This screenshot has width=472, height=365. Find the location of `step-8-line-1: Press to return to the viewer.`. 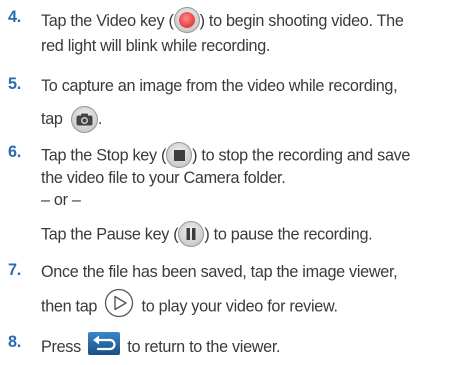

step-8-line-1: Press to return to the viewer. is located at coordinates (161, 347).